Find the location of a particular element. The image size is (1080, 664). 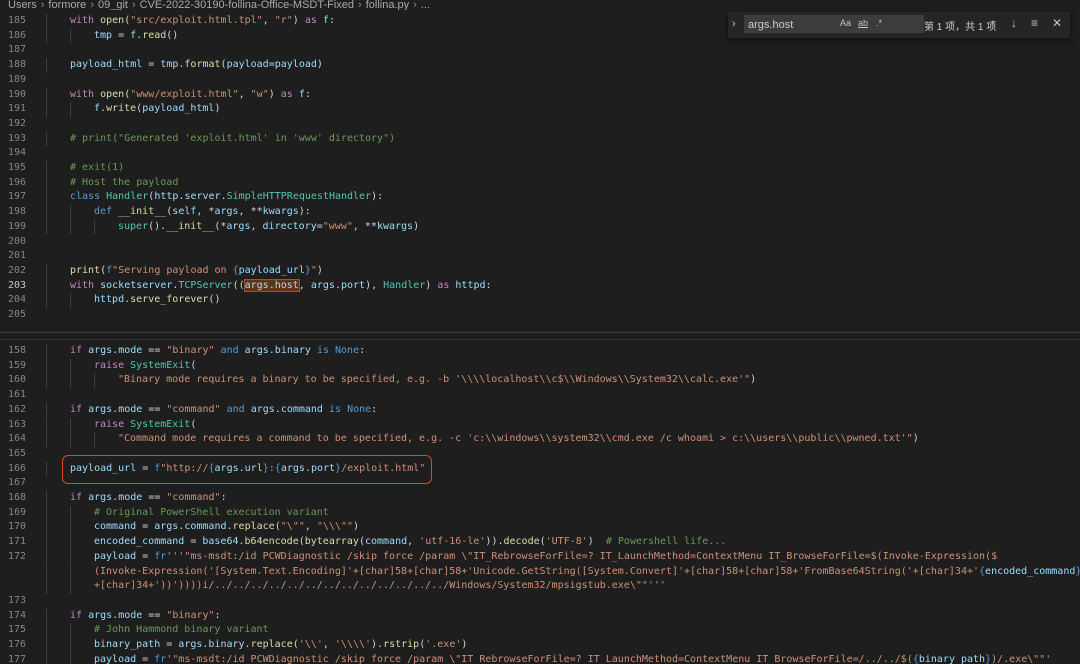

code-line: 192 is located at coordinates (540, 124).